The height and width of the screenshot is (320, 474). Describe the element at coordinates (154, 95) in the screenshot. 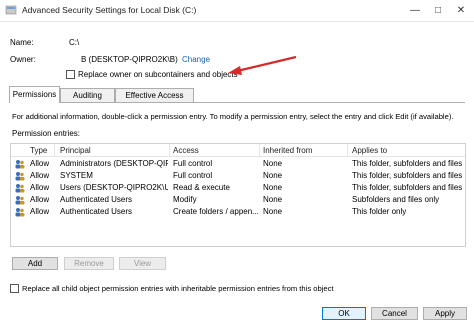

I see `tab-effective-access: Effective Access` at that location.